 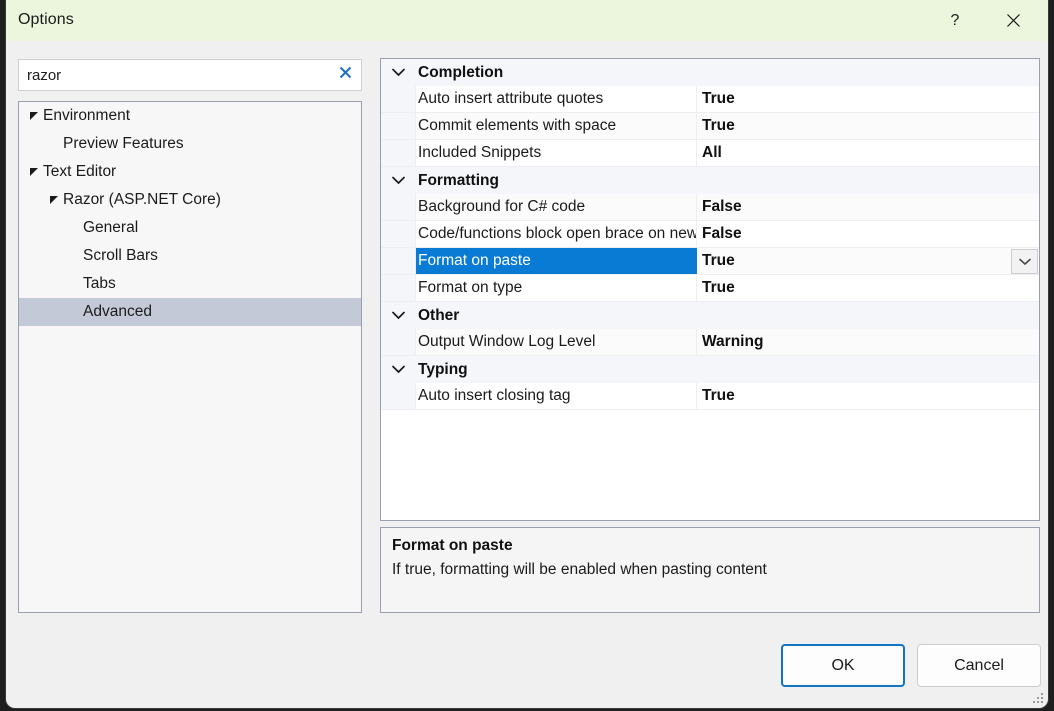 What do you see at coordinates (868, 153) in the screenshot?
I see `grid-row-value: All` at bounding box center [868, 153].